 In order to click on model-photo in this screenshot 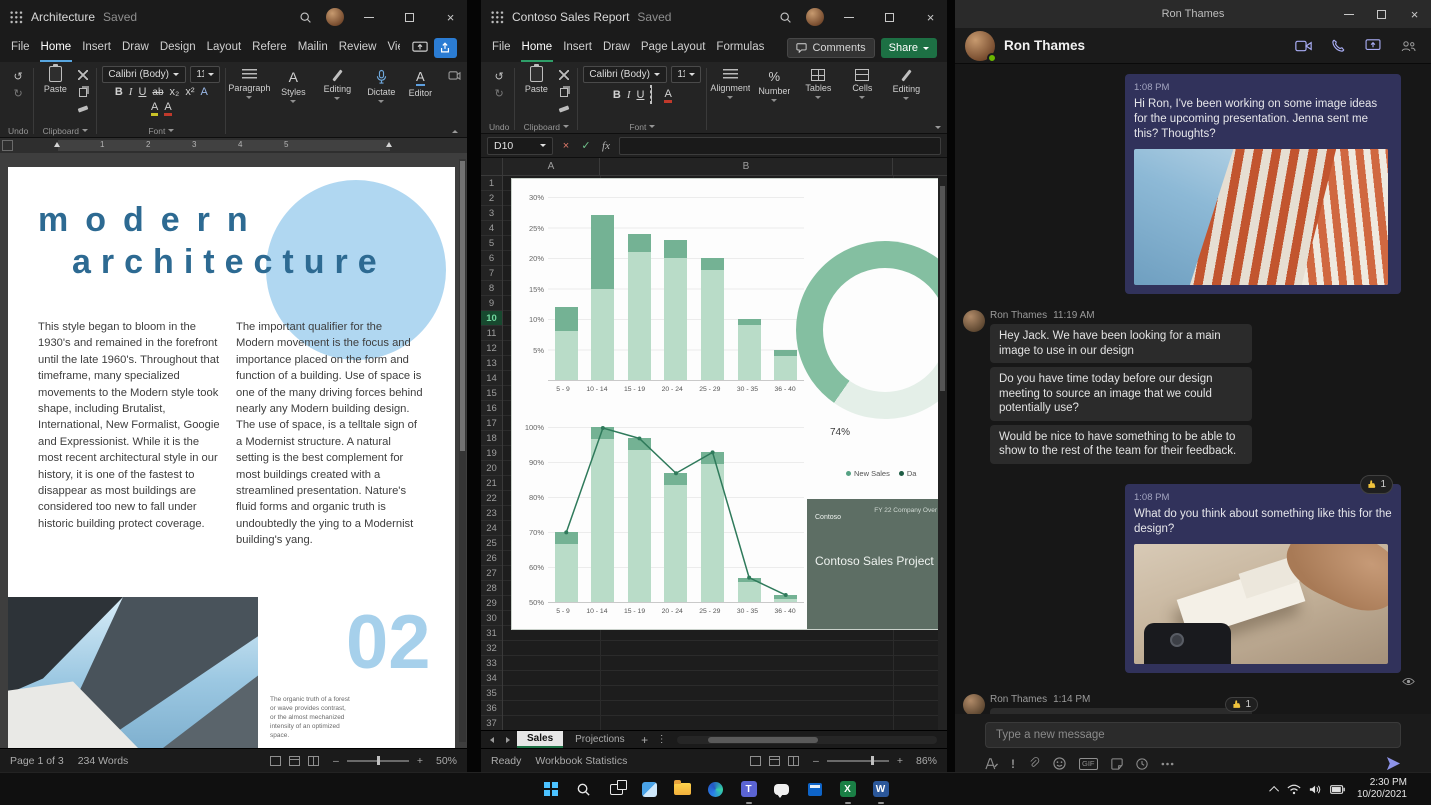, I will do `click(1261, 603)`.